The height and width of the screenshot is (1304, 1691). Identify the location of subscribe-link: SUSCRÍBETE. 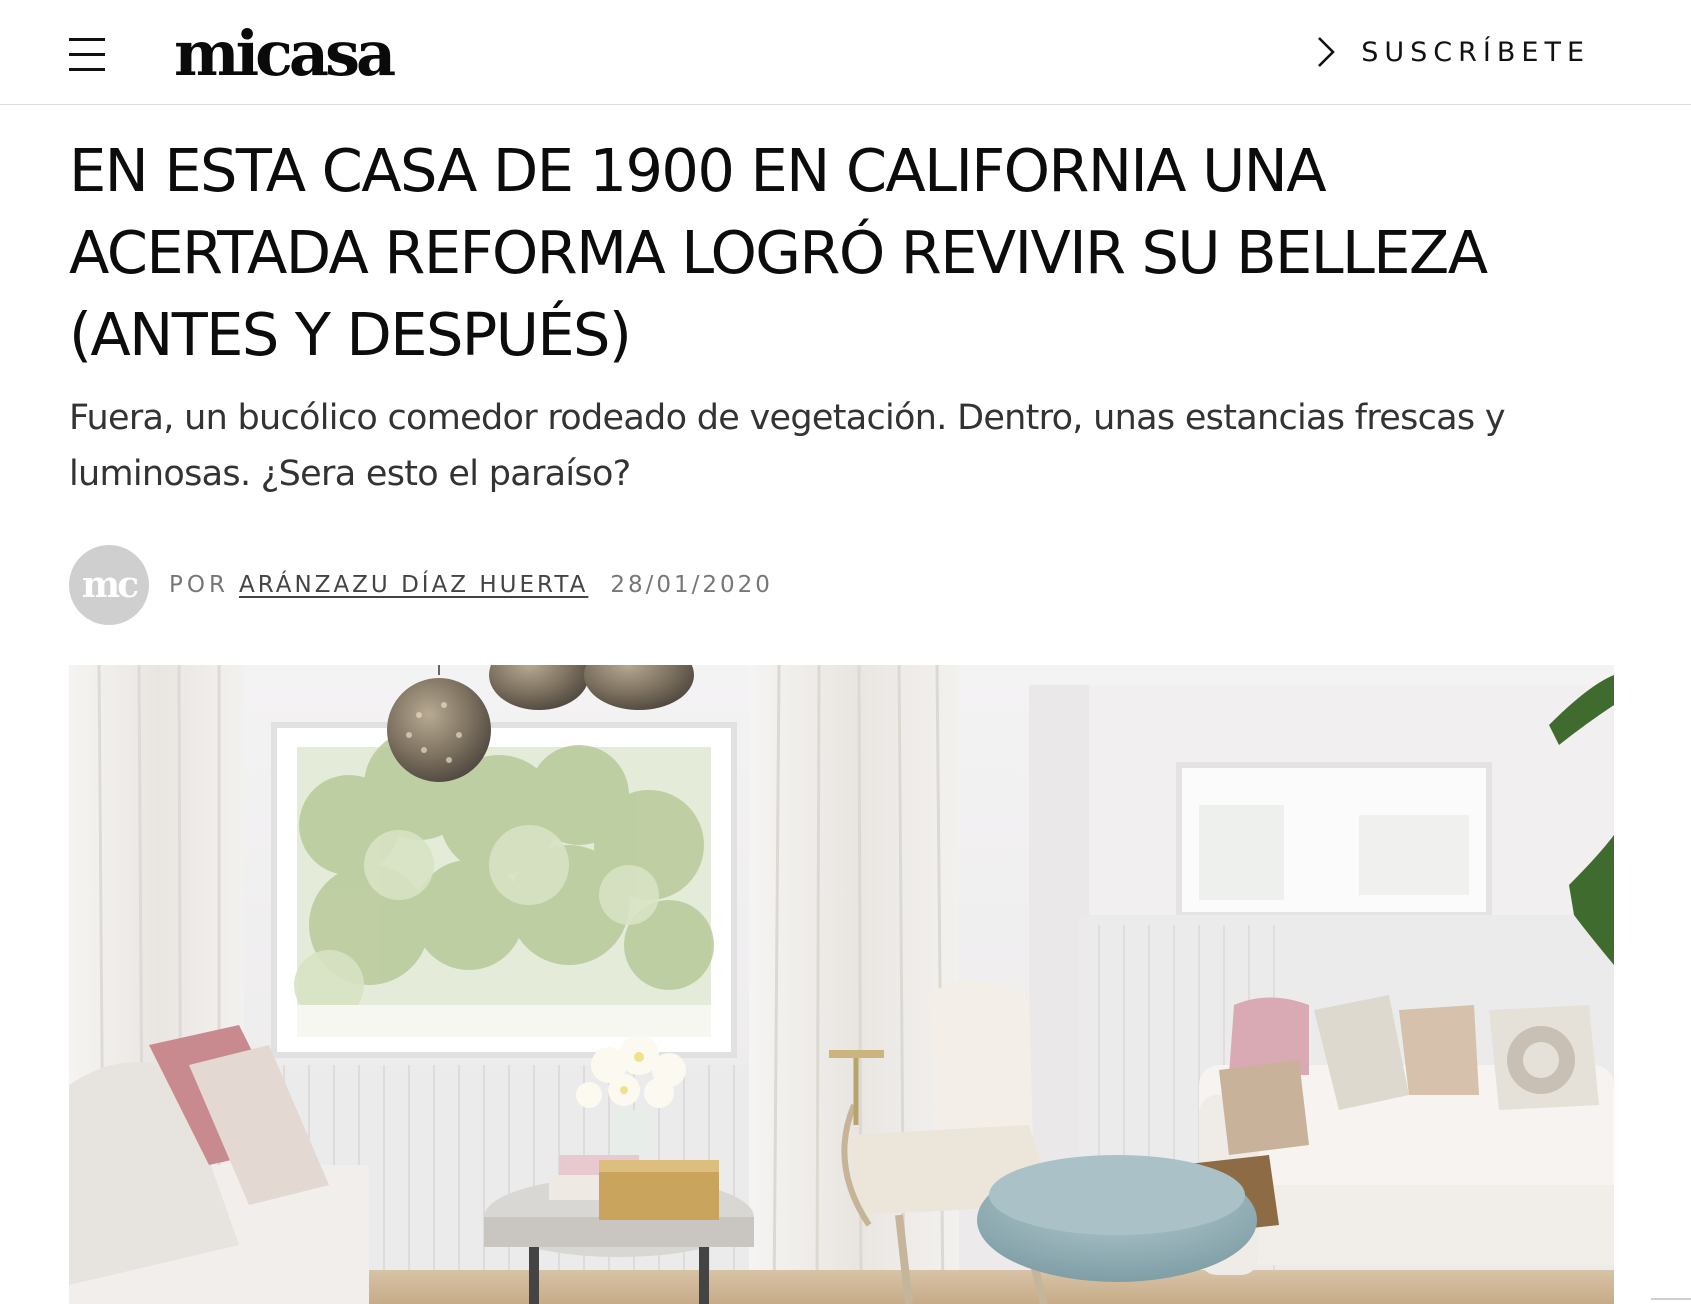
(1451, 52).